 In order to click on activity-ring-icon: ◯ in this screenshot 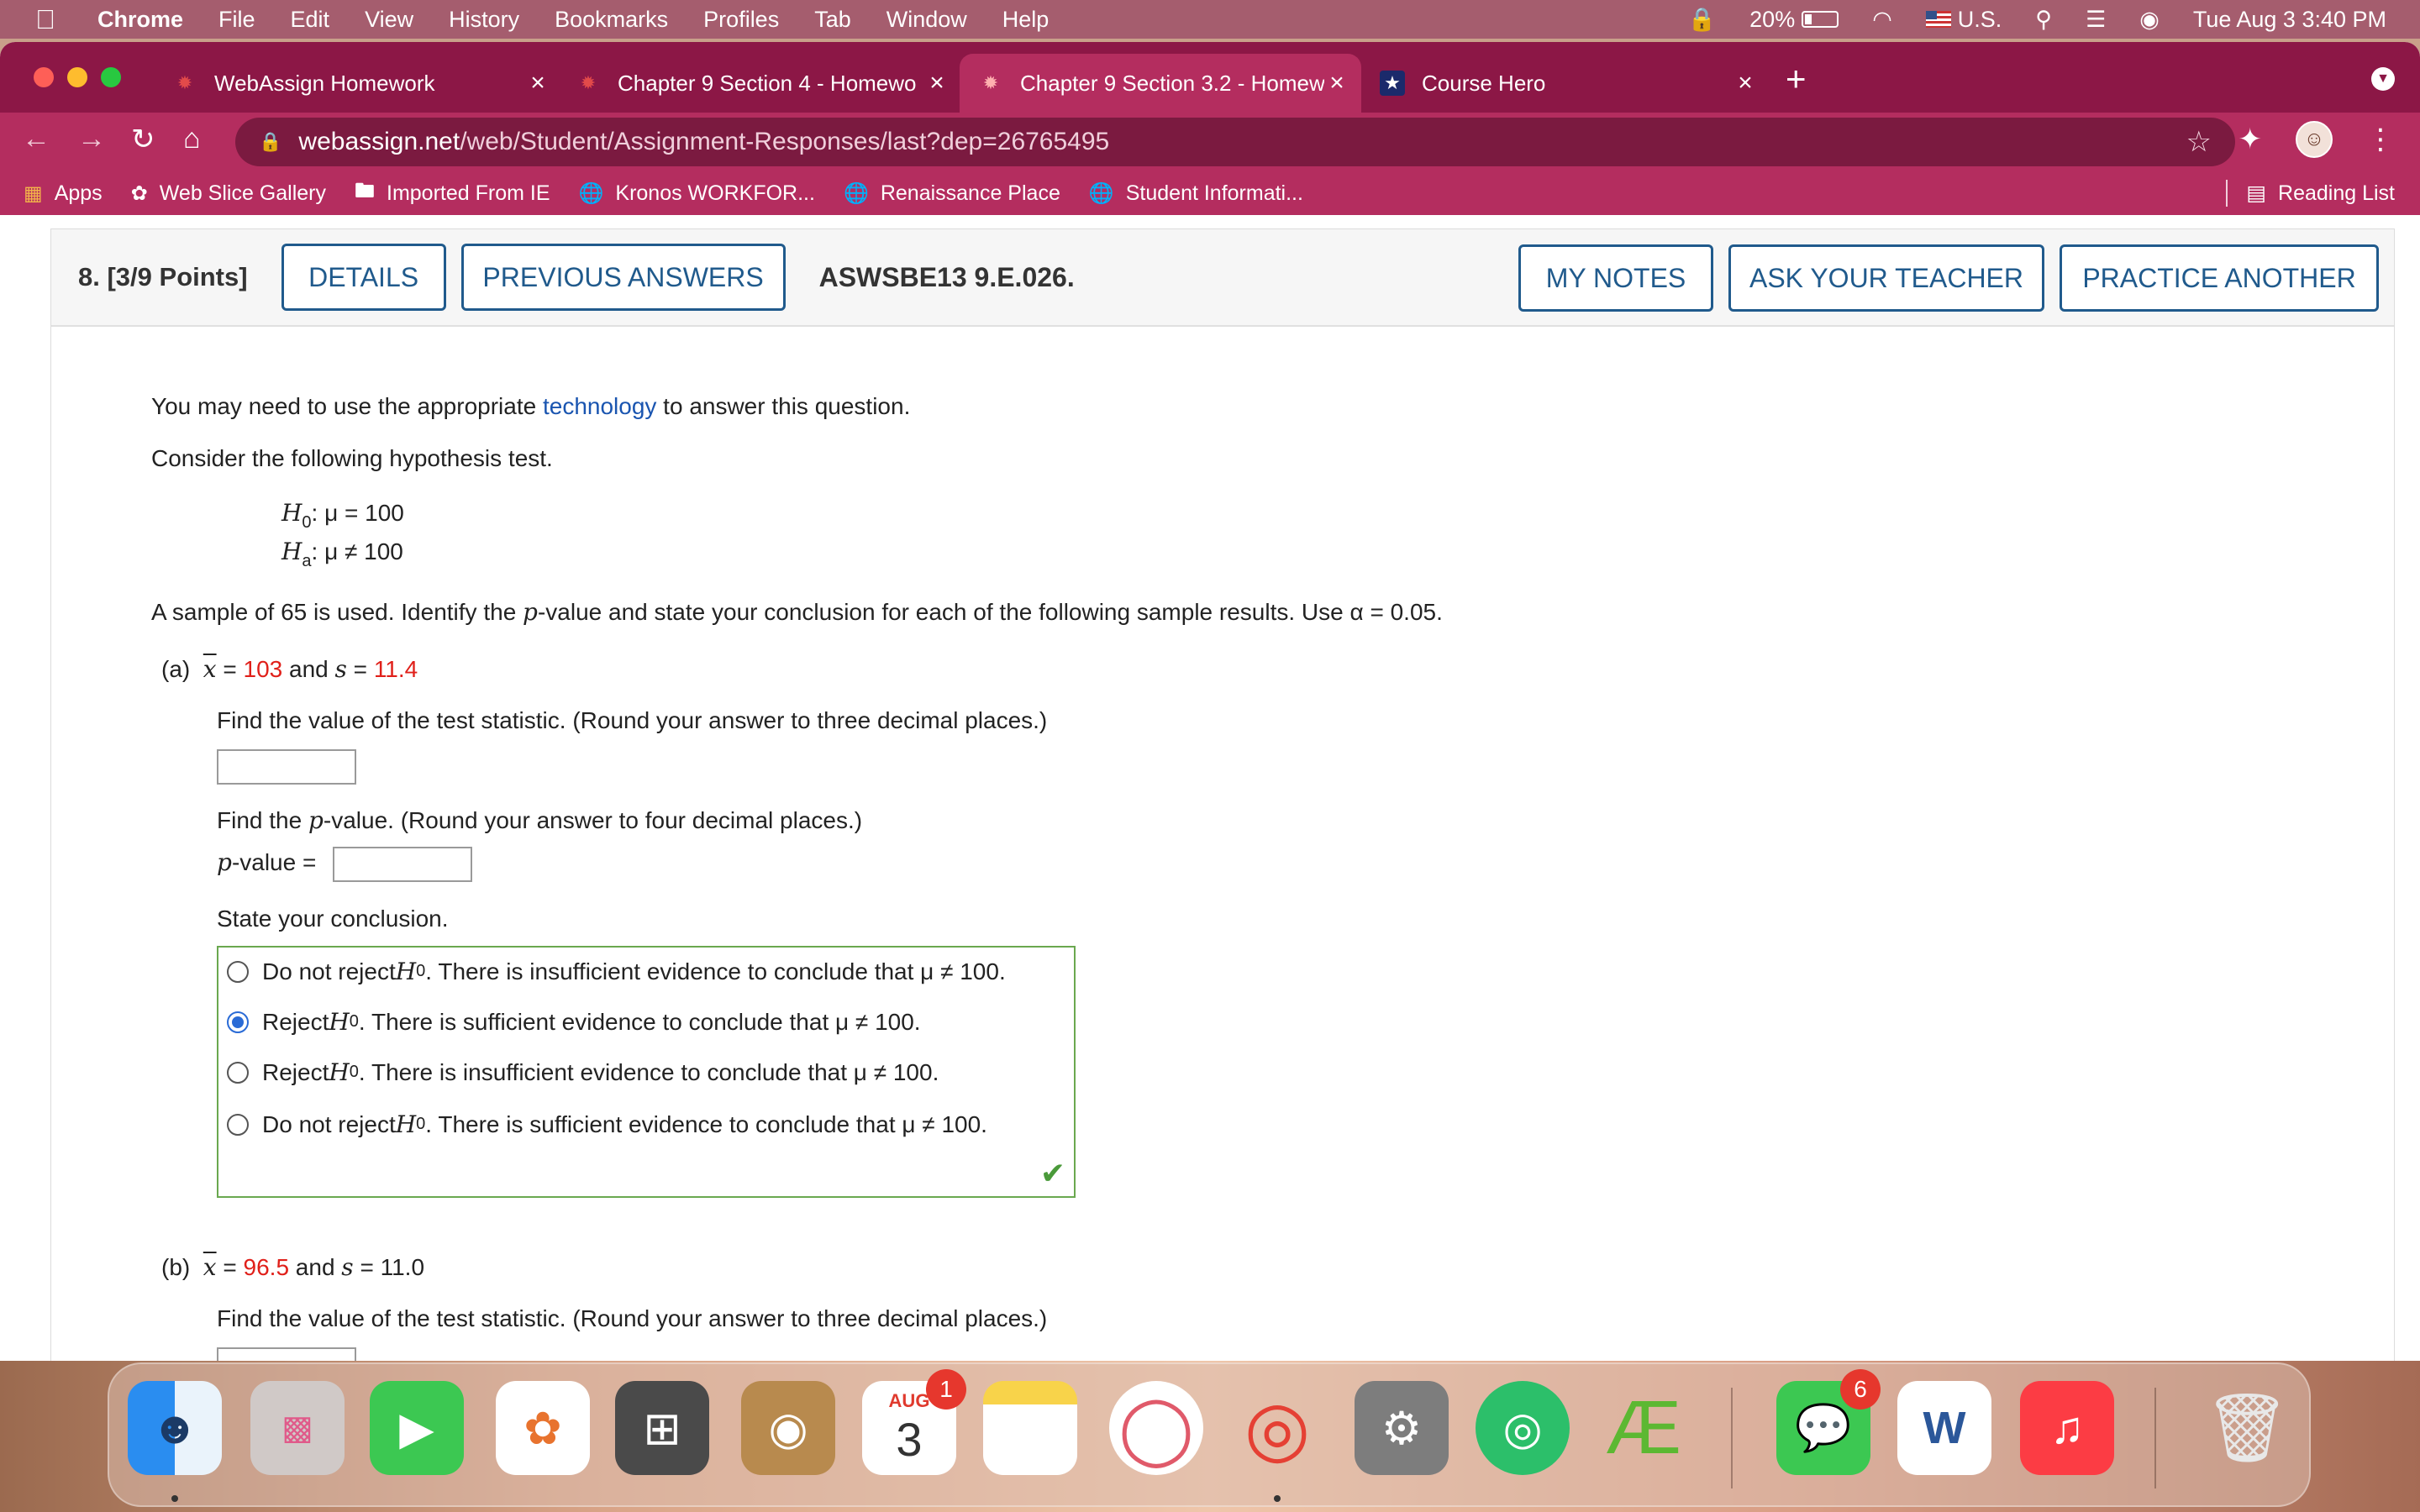, I will do `click(1156, 1428)`.